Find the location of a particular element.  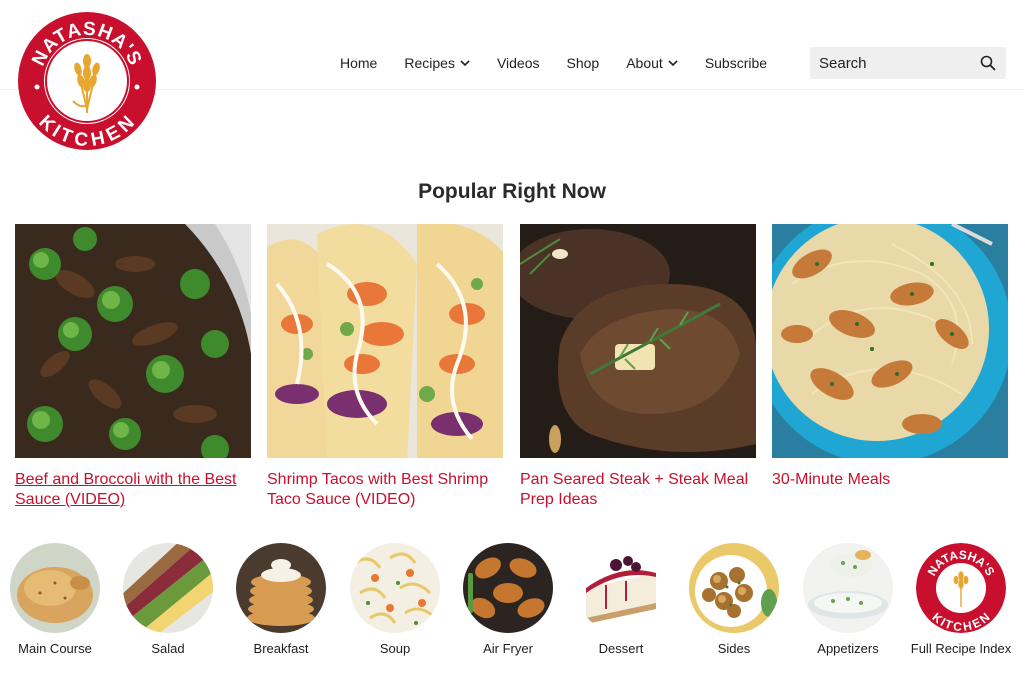

shrimp-tacos-photo is located at coordinates (385, 341).